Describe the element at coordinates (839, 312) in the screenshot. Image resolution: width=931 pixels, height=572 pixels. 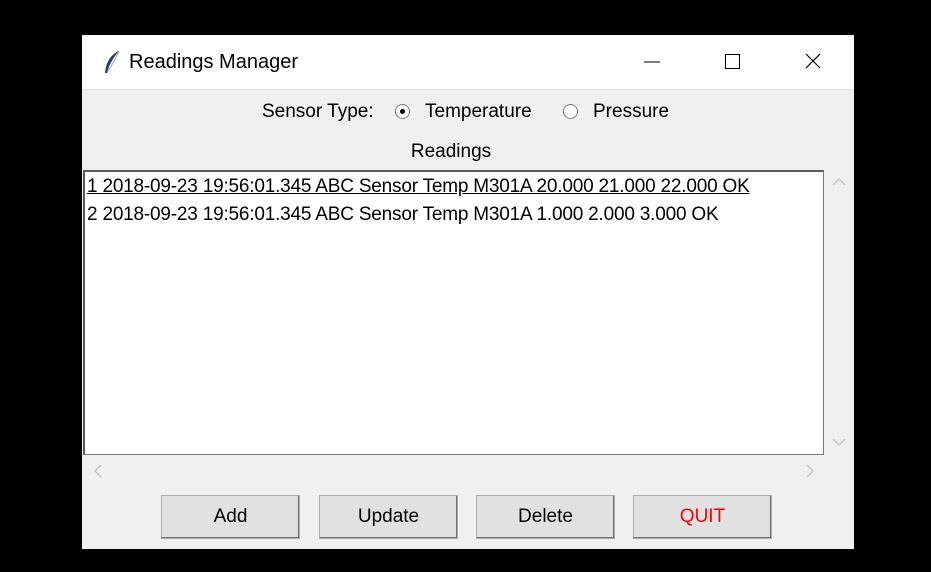
I see `vertical-scrollbar` at that location.